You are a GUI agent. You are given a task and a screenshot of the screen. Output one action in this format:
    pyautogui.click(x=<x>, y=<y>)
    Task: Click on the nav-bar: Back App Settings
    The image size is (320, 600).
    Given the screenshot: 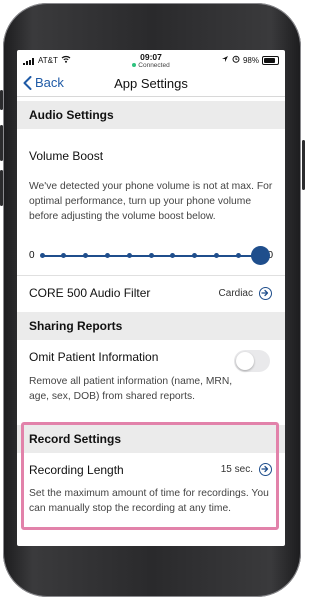 What is the action you would take?
    pyautogui.click(x=151, y=83)
    